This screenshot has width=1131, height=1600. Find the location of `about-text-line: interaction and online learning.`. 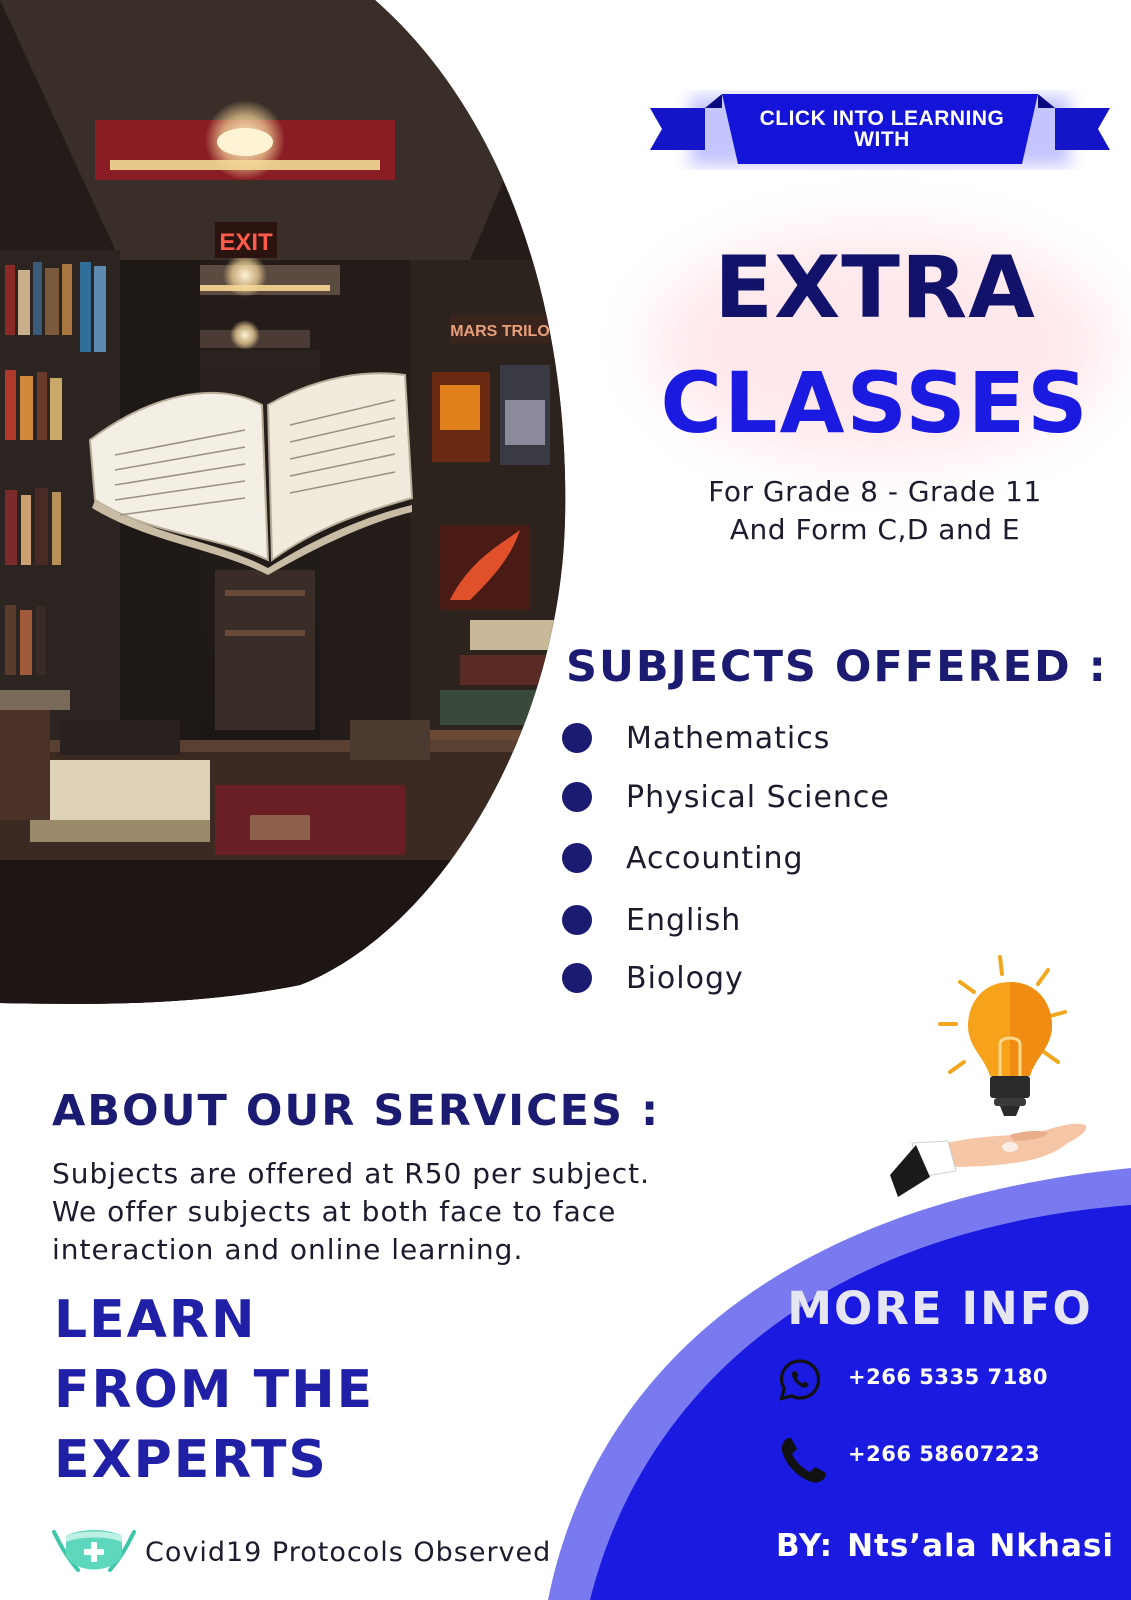

about-text-line: interaction and online learning. is located at coordinates (288, 1249).